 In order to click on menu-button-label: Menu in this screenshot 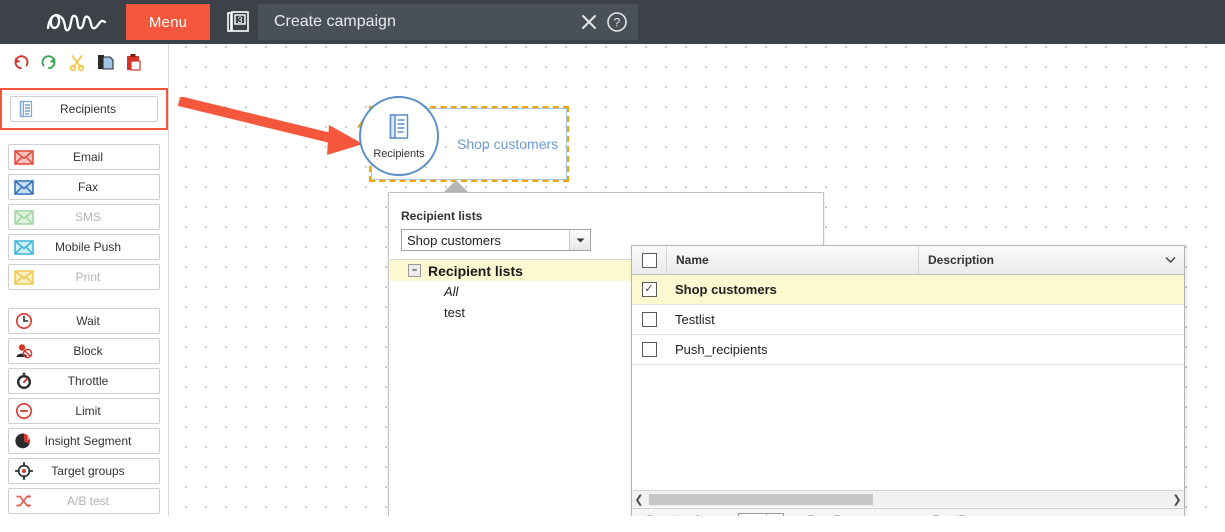, I will do `click(168, 22)`.